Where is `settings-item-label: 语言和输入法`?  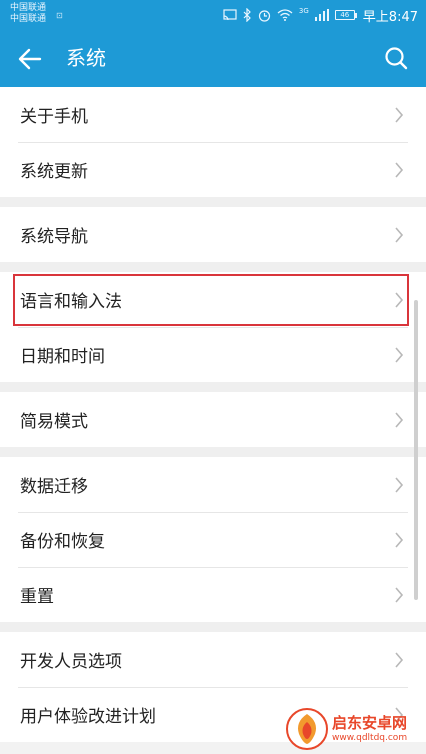
settings-item-label: 语言和输入法 is located at coordinates (71, 302).